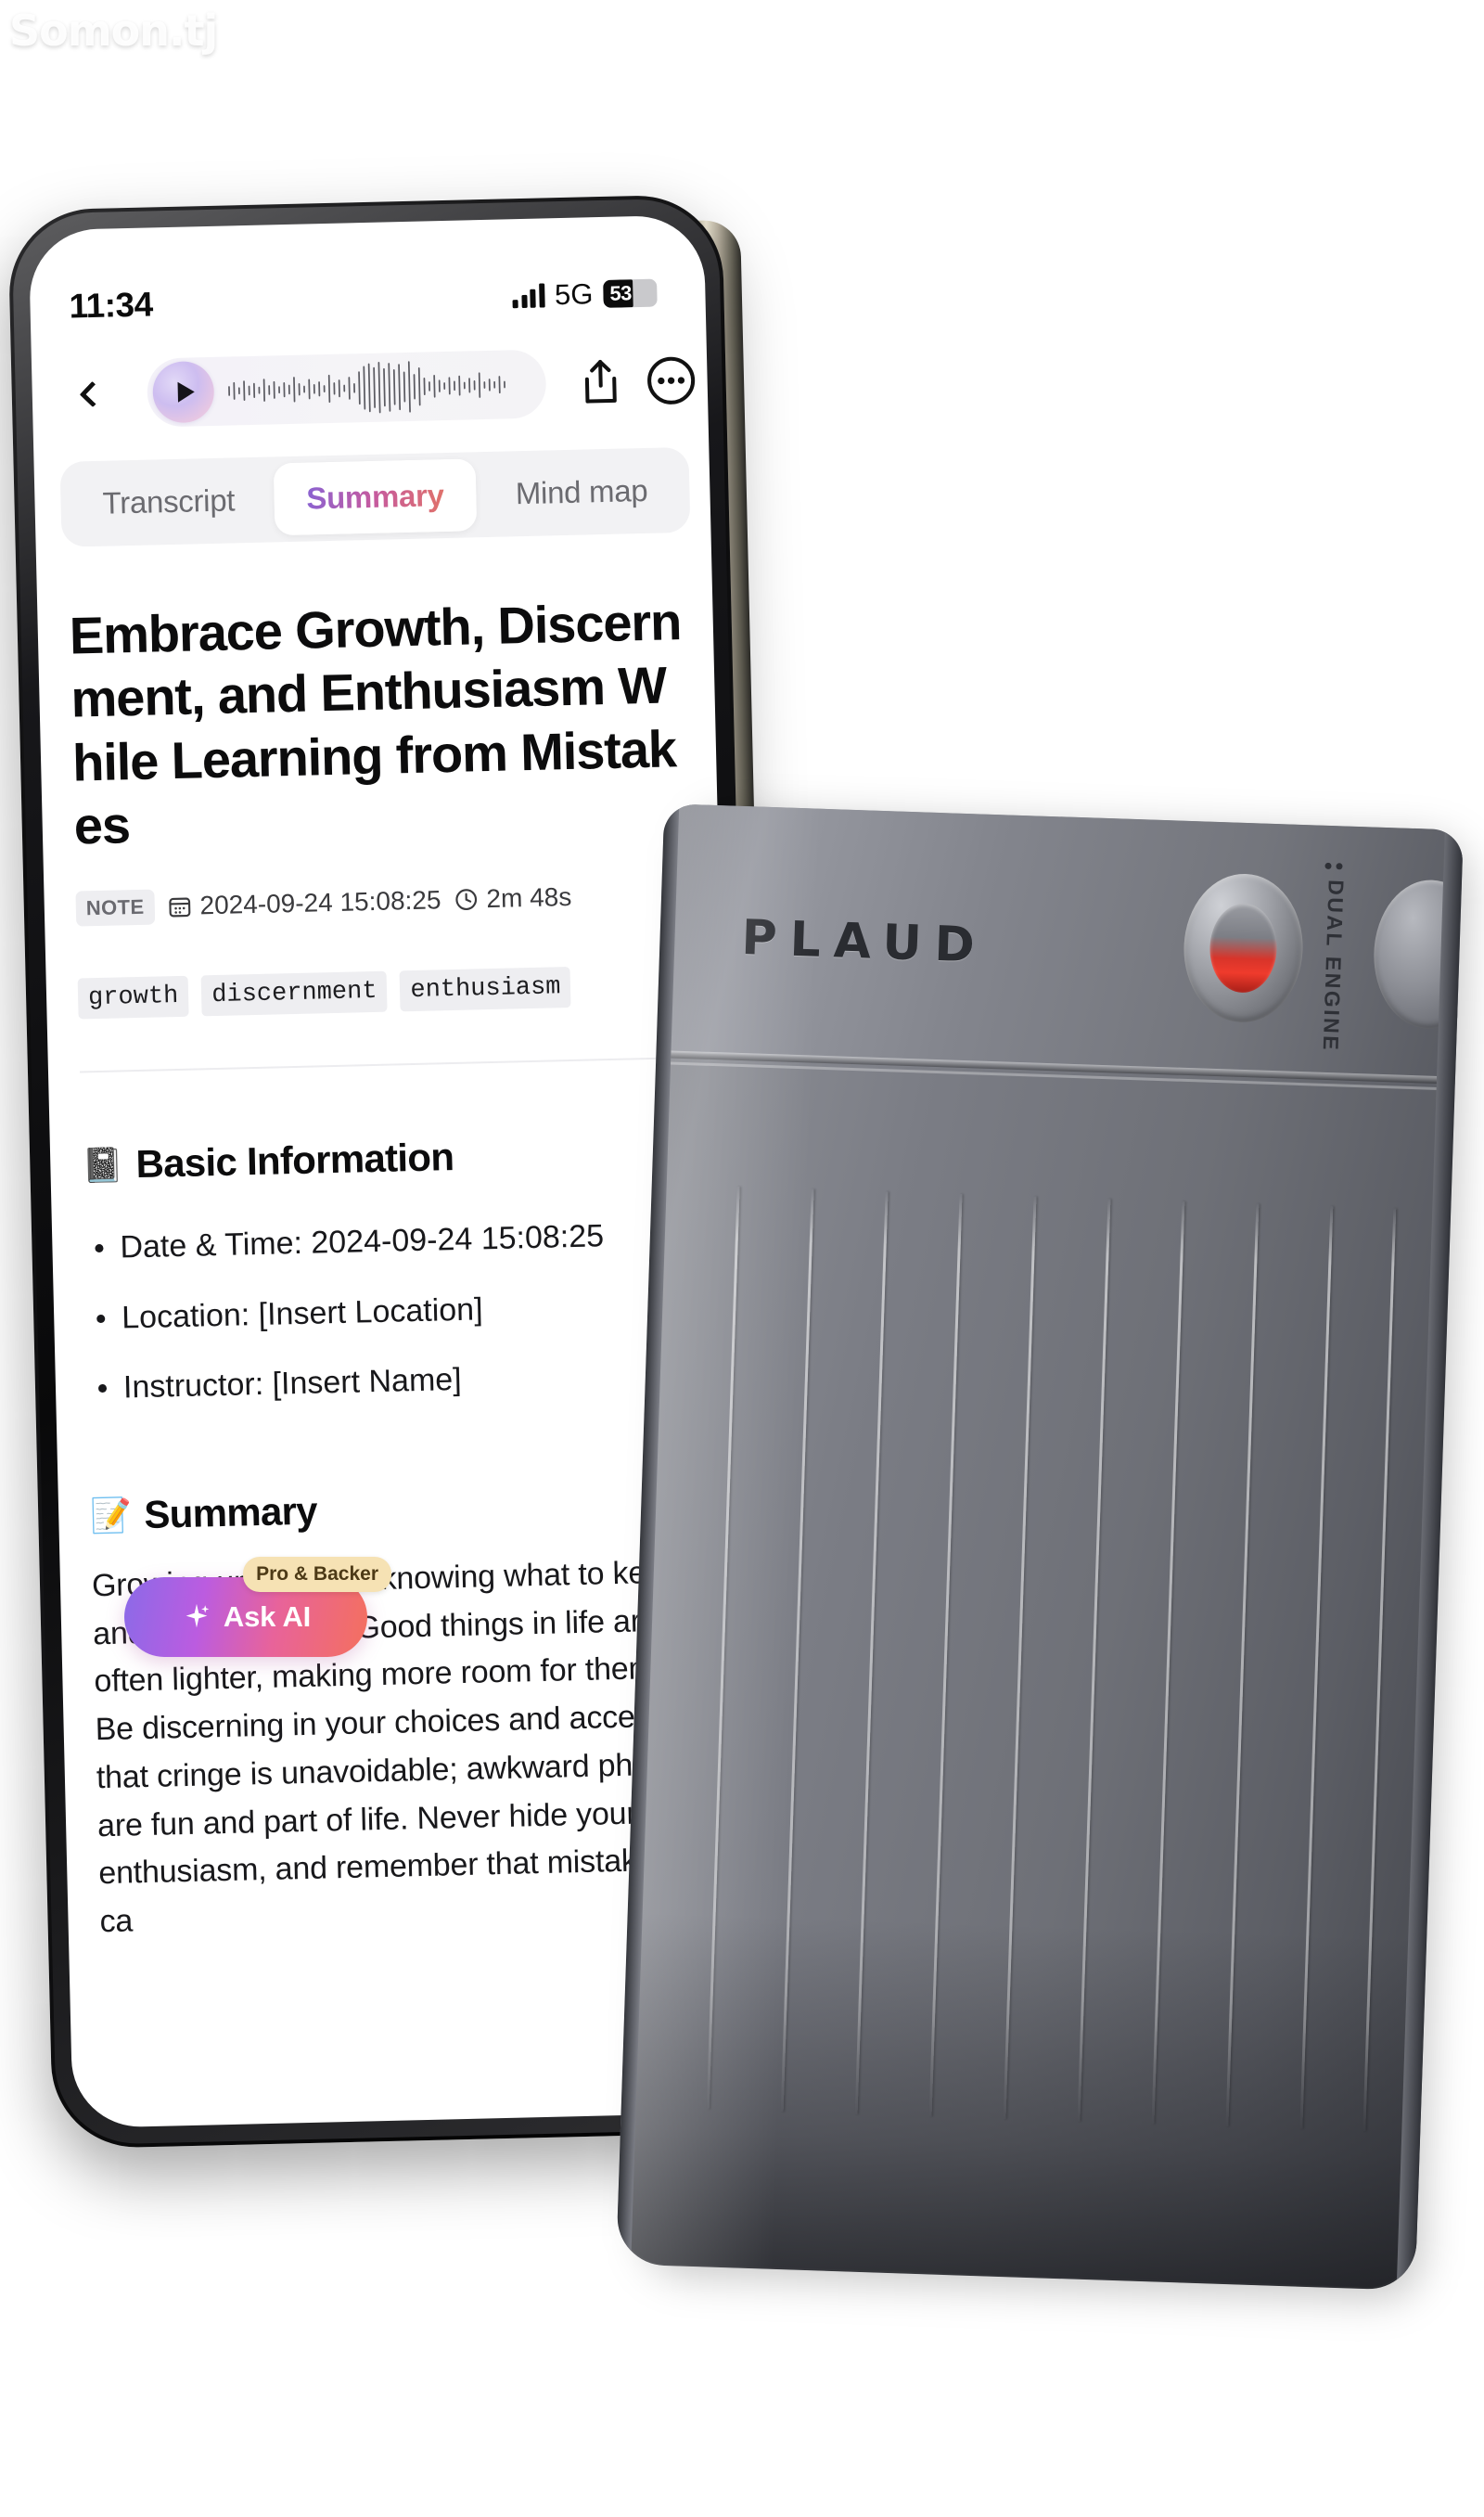 The width and height of the screenshot is (1484, 2517). What do you see at coordinates (267, 1616) in the screenshot?
I see `ask-ai-label: Ask AI` at bounding box center [267, 1616].